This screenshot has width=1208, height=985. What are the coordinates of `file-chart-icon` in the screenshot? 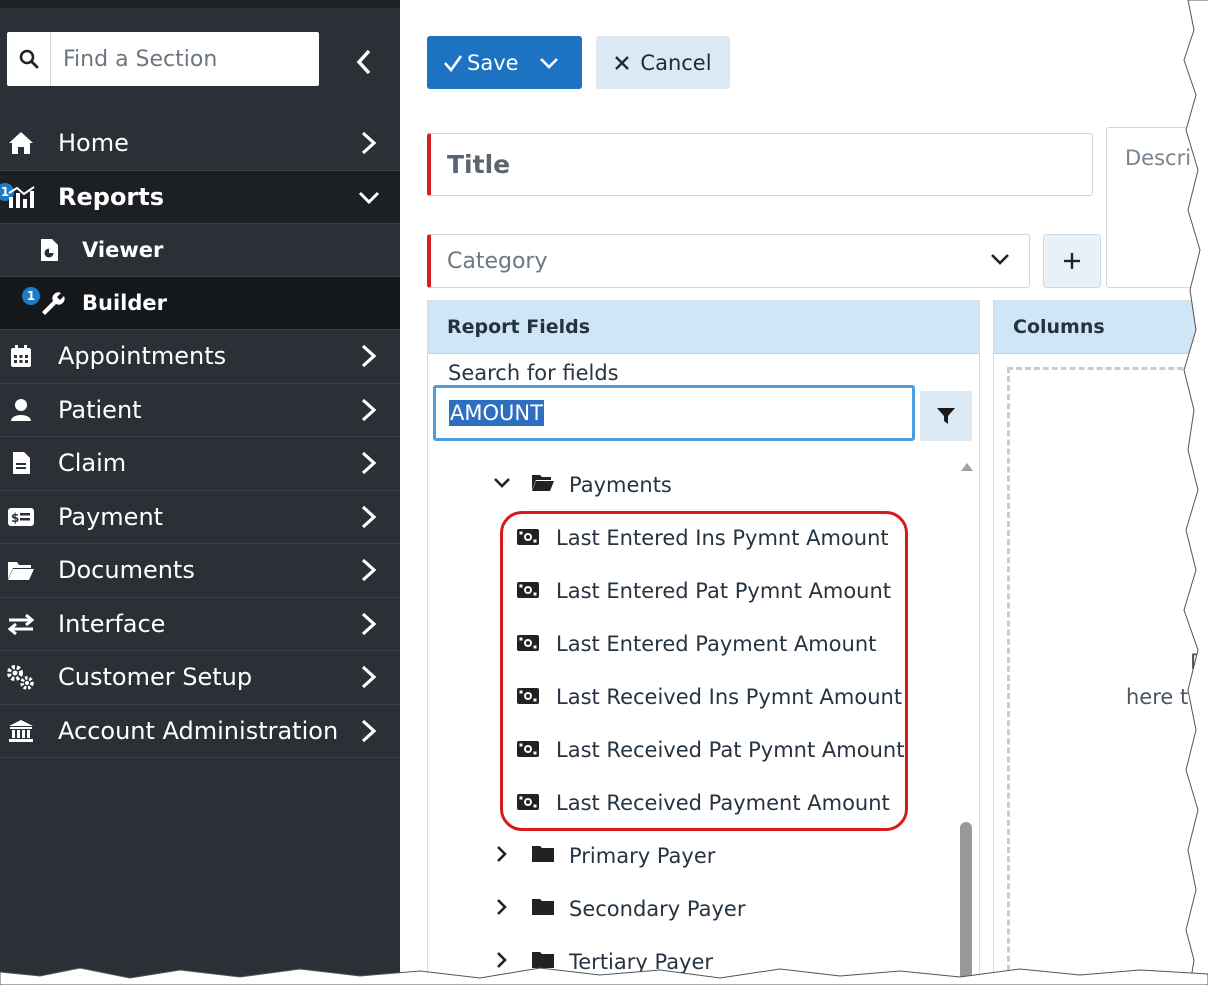 It's located at (49, 250).